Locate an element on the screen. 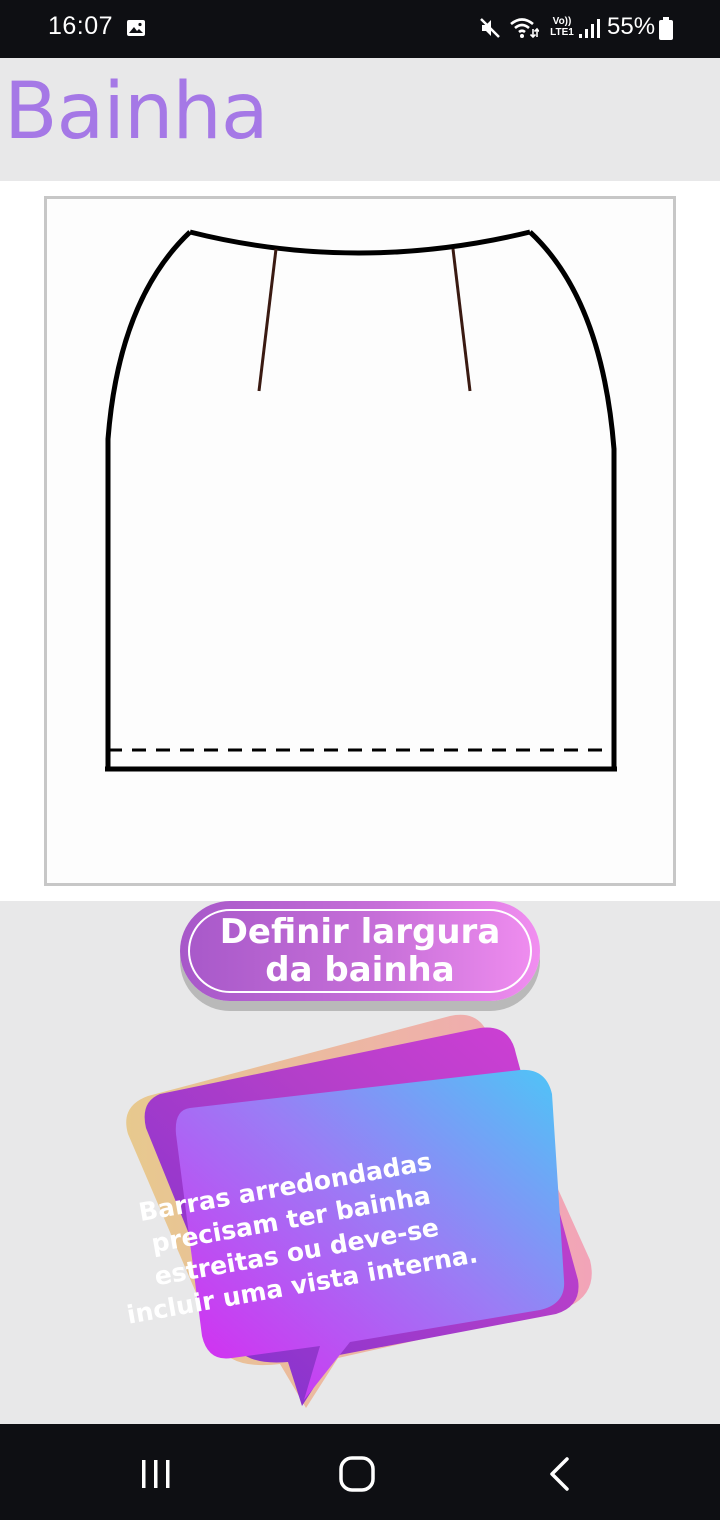  battery-percent: 55% is located at coordinates (631, 26).